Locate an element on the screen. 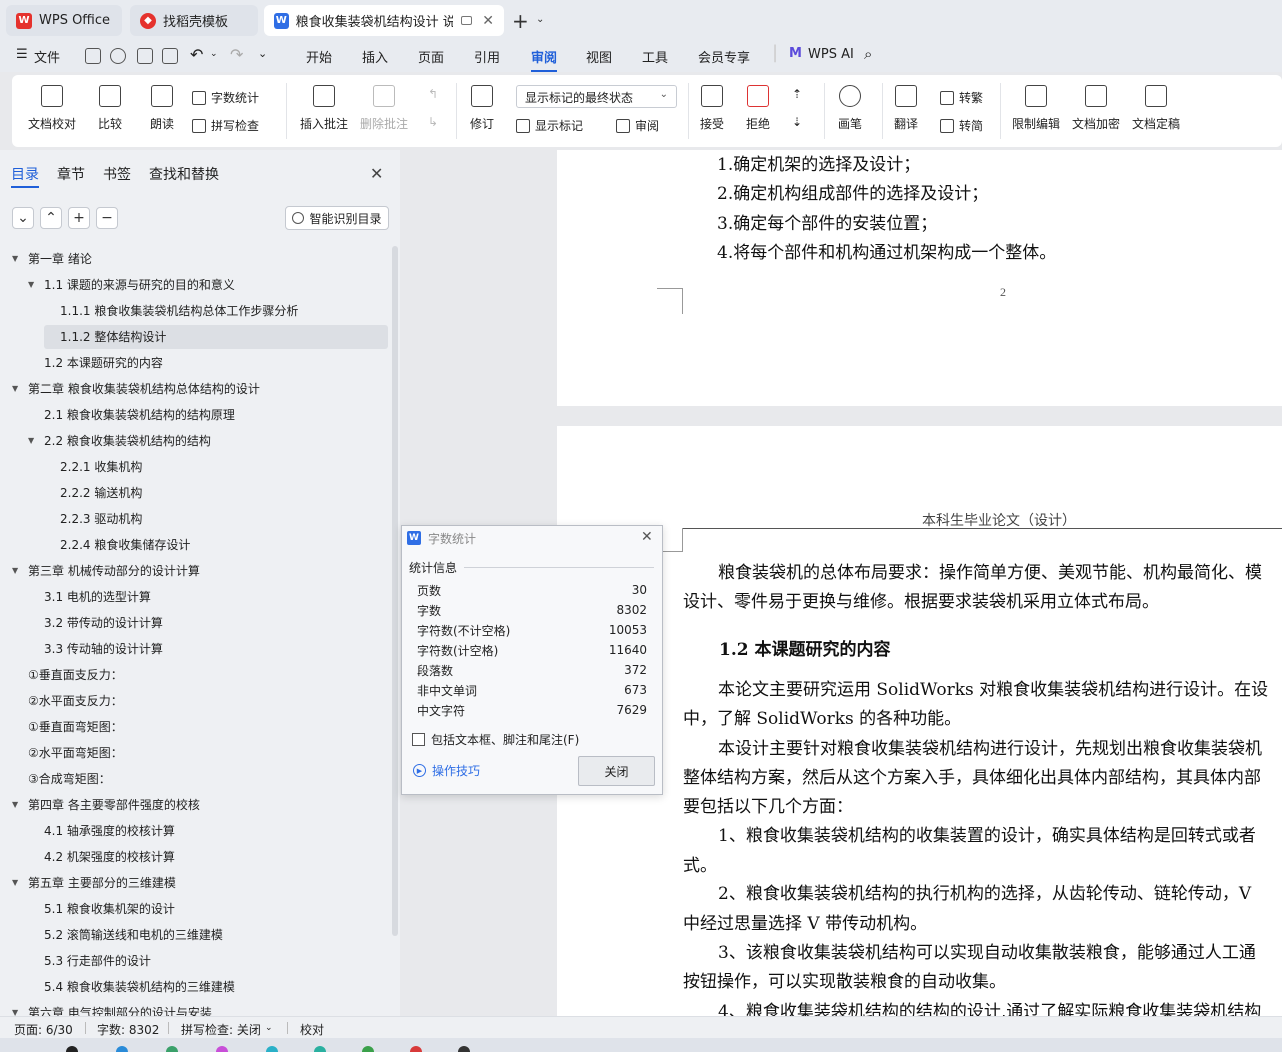 The height and width of the screenshot is (1052, 1282). prev-change-icon: ⇡ is located at coordinates (797, 94).